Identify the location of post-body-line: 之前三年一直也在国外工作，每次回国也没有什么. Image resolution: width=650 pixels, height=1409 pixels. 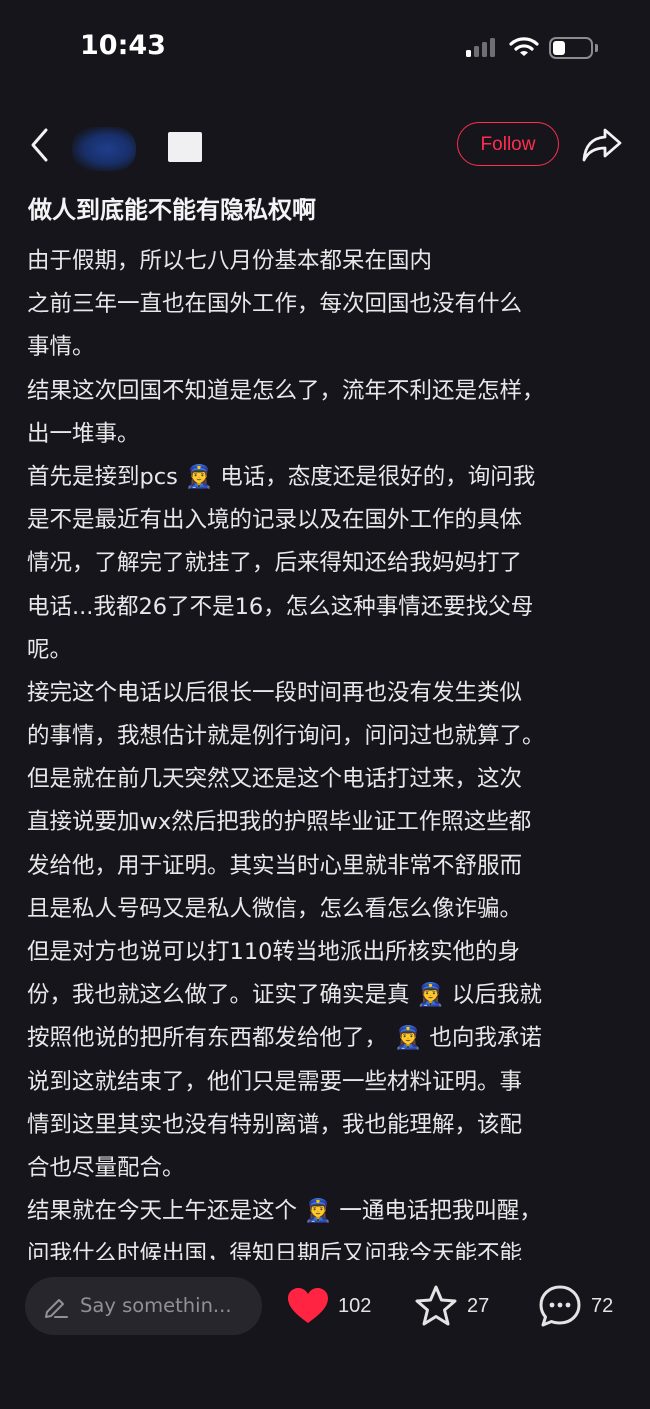
(275, 304).